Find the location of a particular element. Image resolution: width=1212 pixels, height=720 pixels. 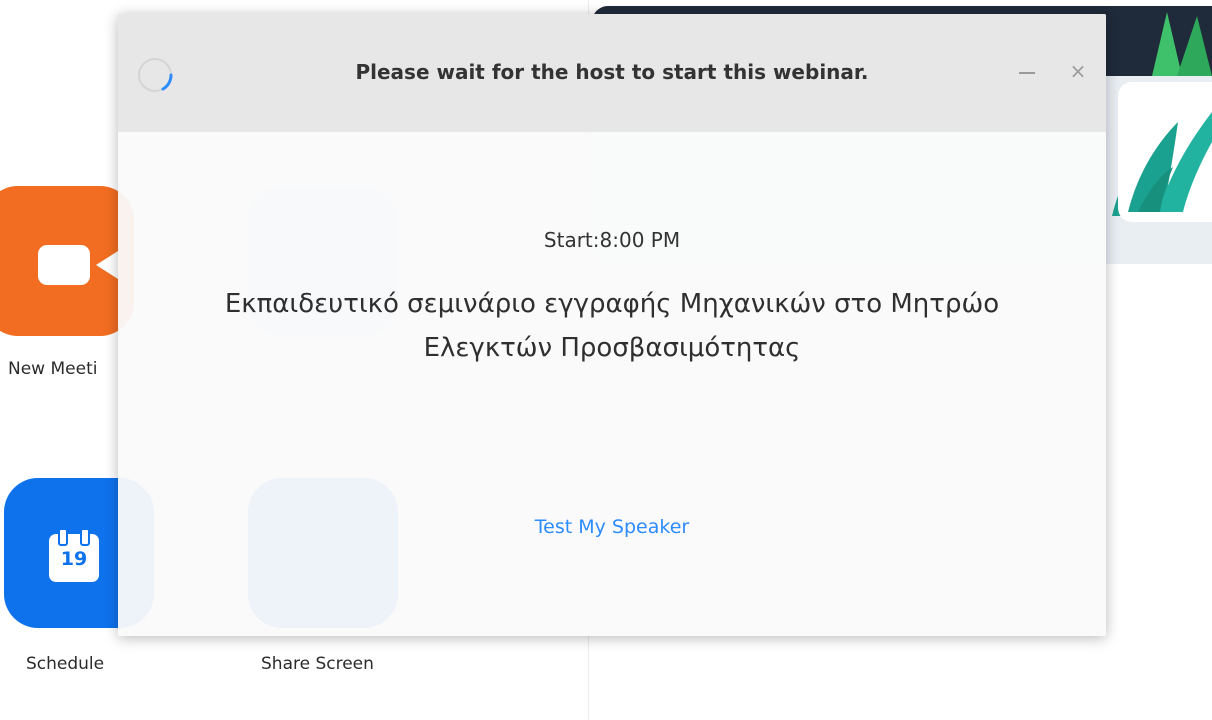

close-button: × is located at coordinates (1078, 71).